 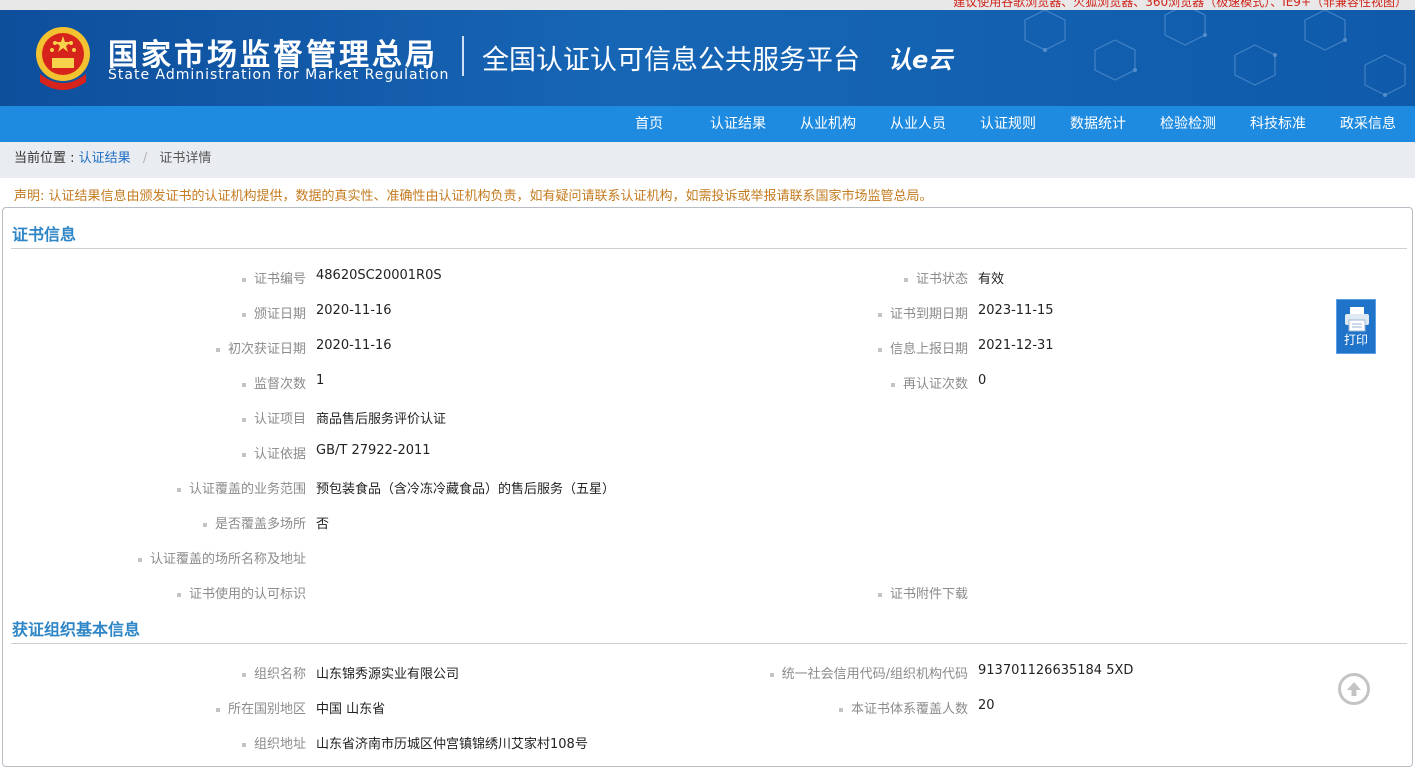 What do you see at coordinates (463, 56) in the screenshot?
I see `header-divider` at bounding box center [463, 56].